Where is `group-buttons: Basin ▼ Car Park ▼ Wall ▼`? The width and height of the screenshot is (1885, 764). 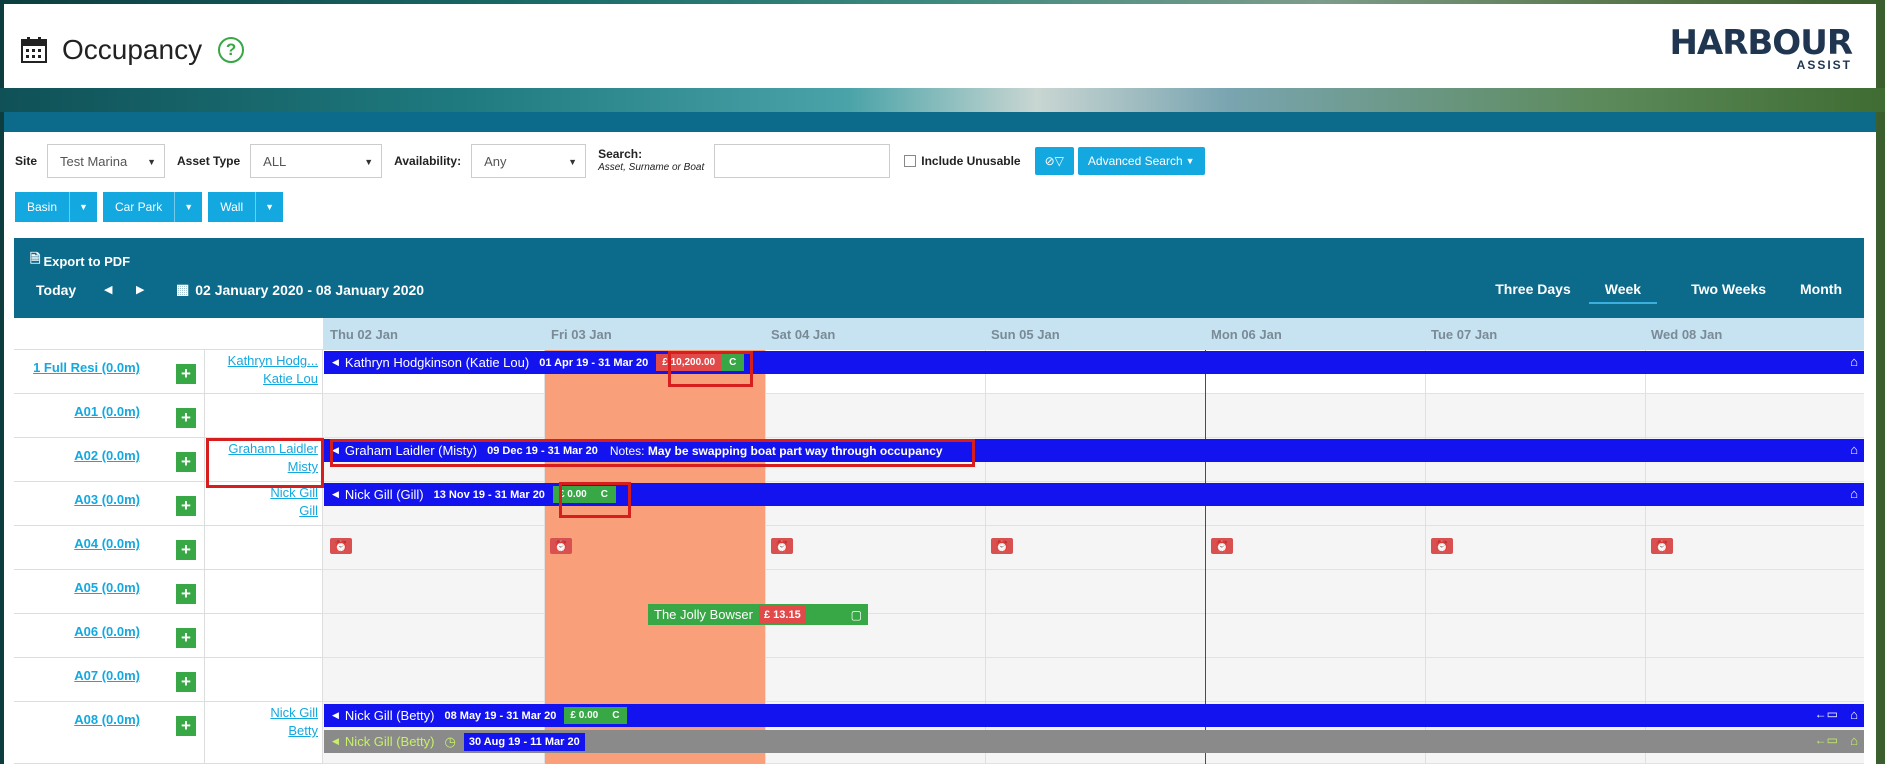
group-buttons: Basin ▼ Car Park ▼ Wall ▼ is located at coordinates (152, 207).